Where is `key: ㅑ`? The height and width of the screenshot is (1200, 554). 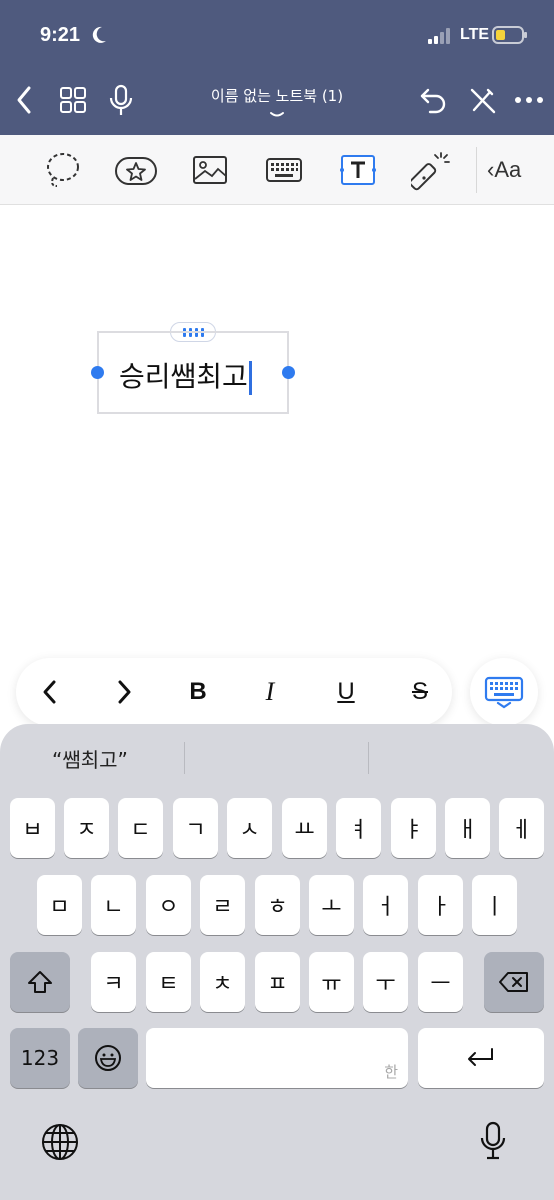
key: ㅑ is located at coordinates (413, 828).